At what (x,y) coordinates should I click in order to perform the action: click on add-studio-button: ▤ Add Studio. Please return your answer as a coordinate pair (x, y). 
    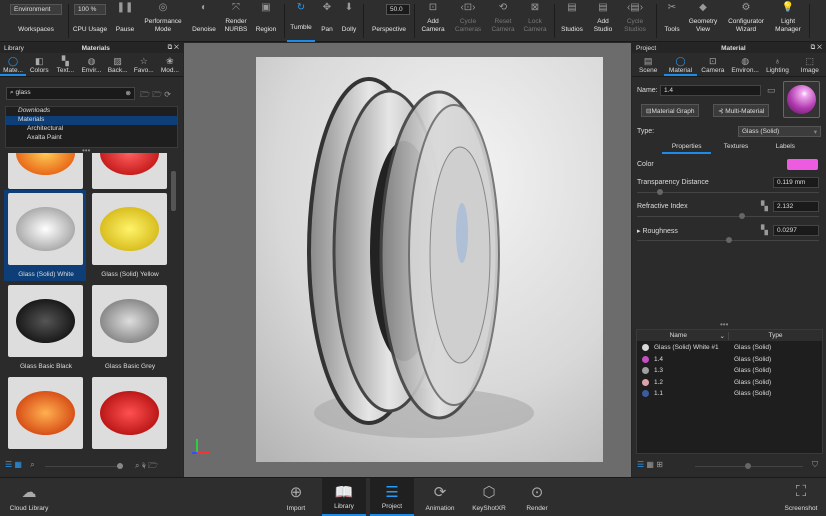
    Looking at the image, I should click on (603, 21).